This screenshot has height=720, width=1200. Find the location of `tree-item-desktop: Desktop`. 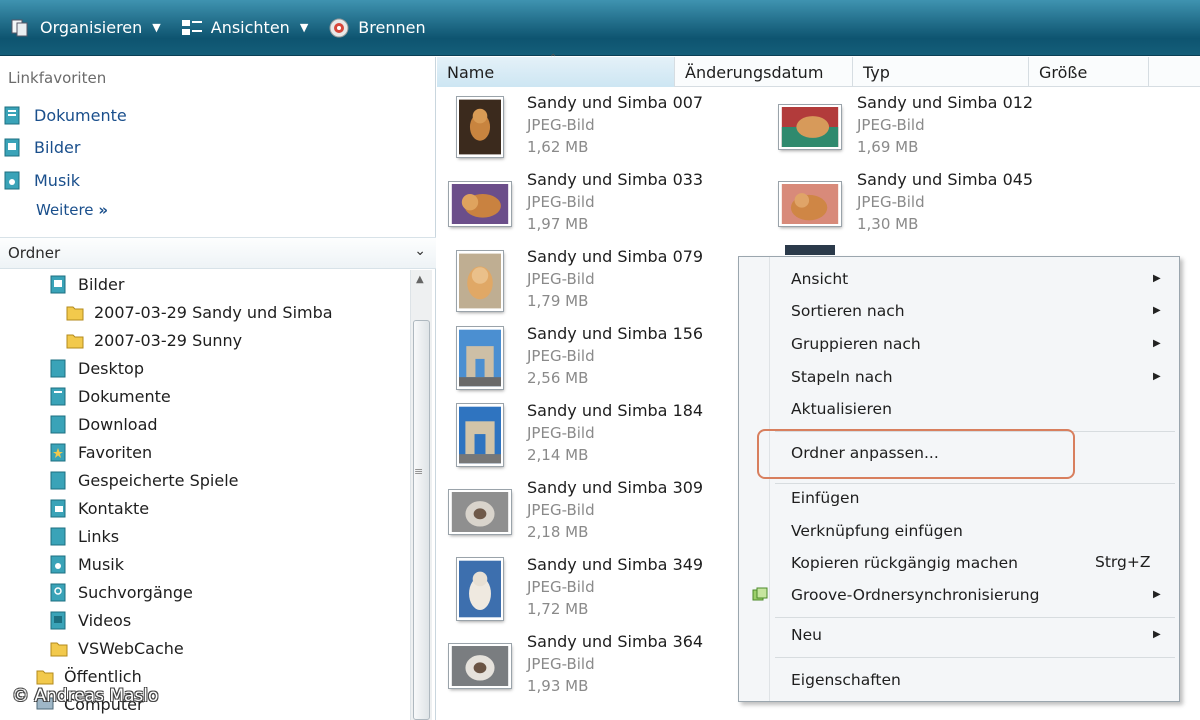

tree-item-desktop: Desktop is located at coordinates (97, 368).